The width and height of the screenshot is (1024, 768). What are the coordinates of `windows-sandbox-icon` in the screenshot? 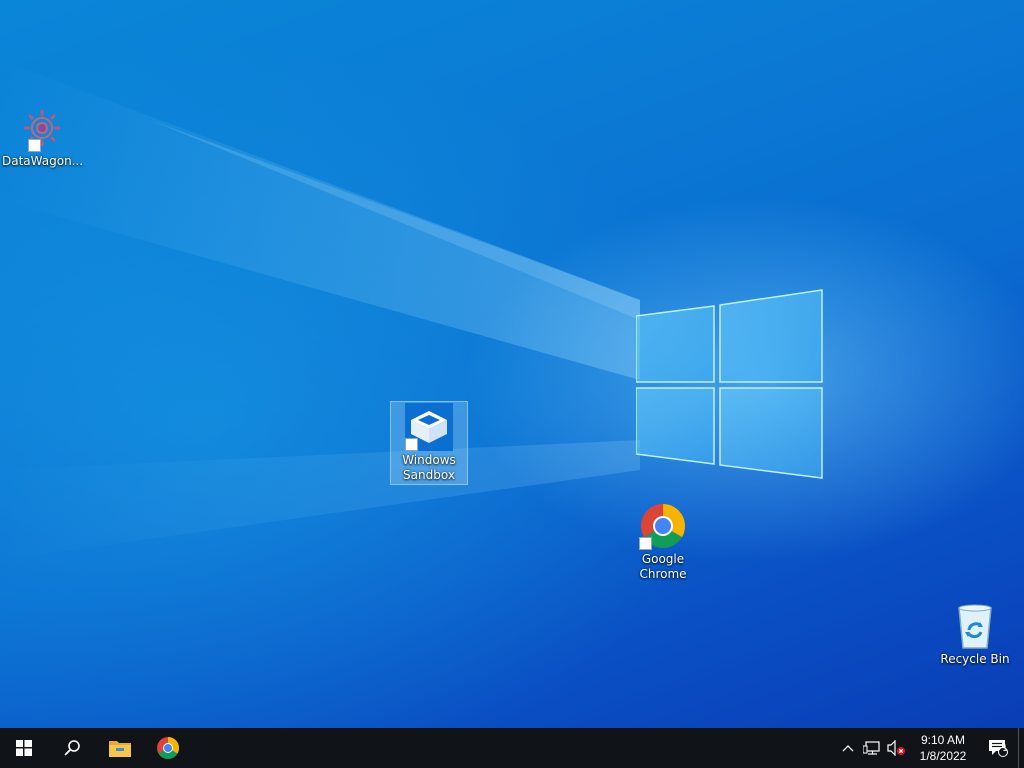 It's located at (429, 427).